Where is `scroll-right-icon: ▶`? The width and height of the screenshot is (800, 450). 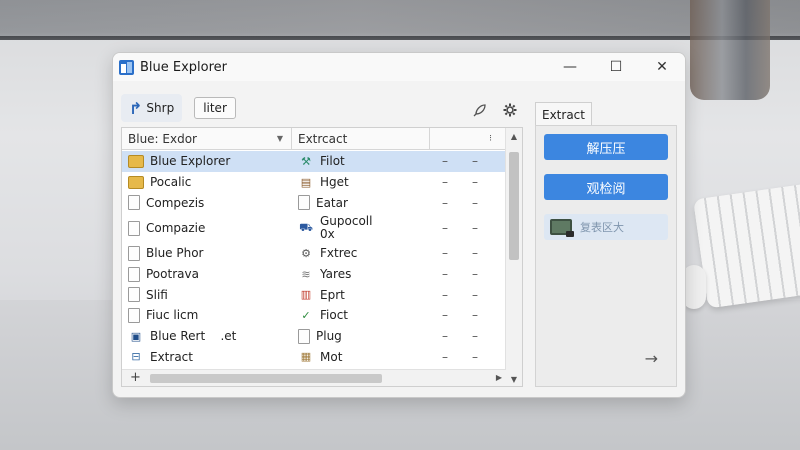 scroll-right-icon: ▶ is located at coordinates (499, 378).